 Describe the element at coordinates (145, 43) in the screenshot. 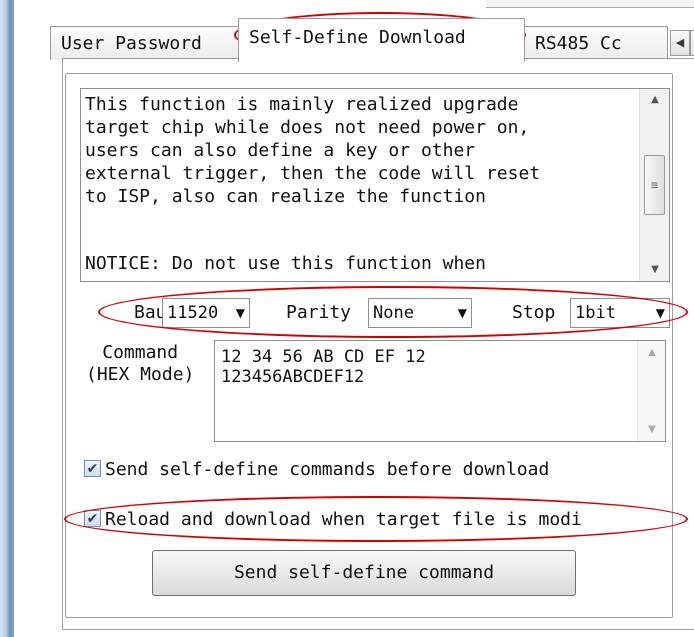

I see `tab-user-password: User Password` at that location.